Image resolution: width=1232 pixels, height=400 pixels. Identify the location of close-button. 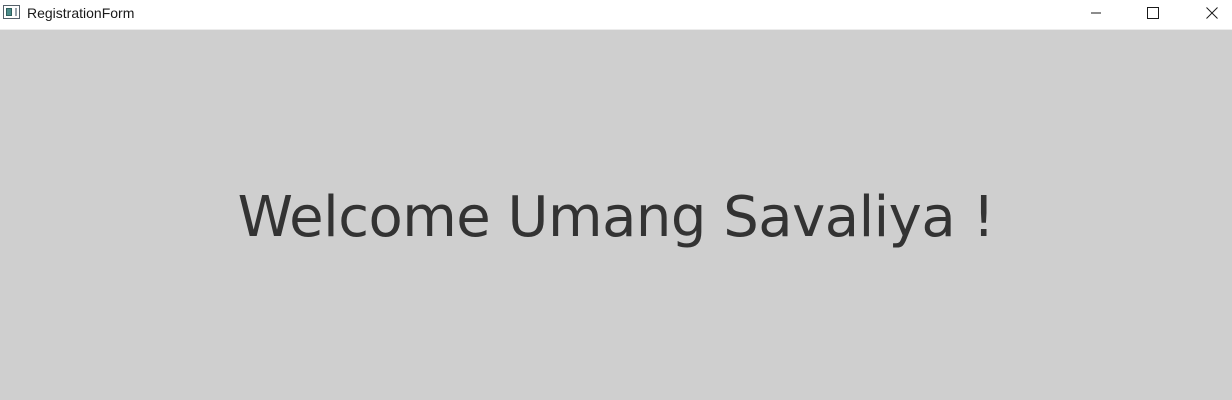
(1210, 13).